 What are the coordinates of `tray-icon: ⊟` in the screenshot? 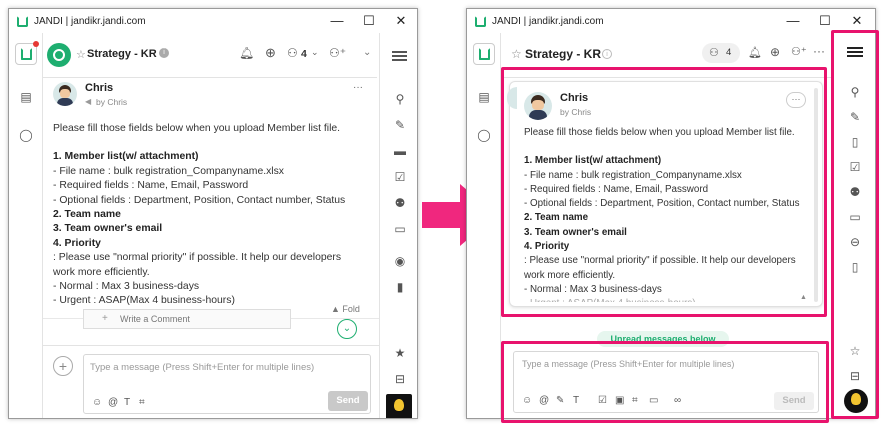 It's located at (400, 379).